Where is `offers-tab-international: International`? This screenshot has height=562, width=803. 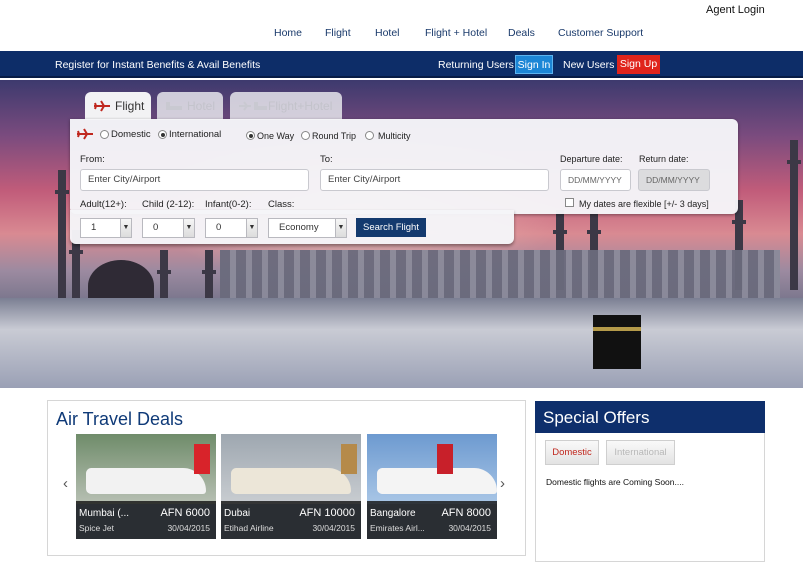
offers-tab-international: International is located at coordinates (640, 452).